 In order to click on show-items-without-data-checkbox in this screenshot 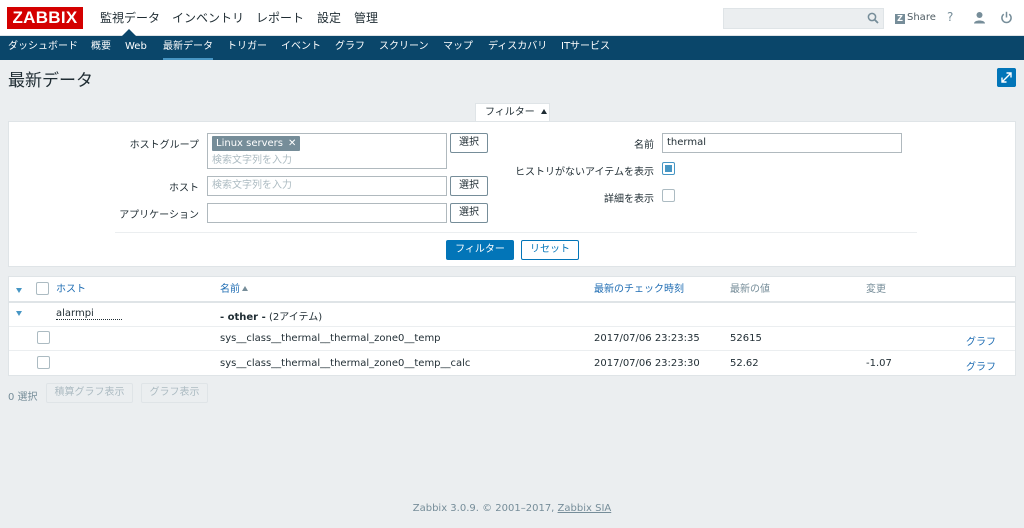, I will do `click(668, 168)`.